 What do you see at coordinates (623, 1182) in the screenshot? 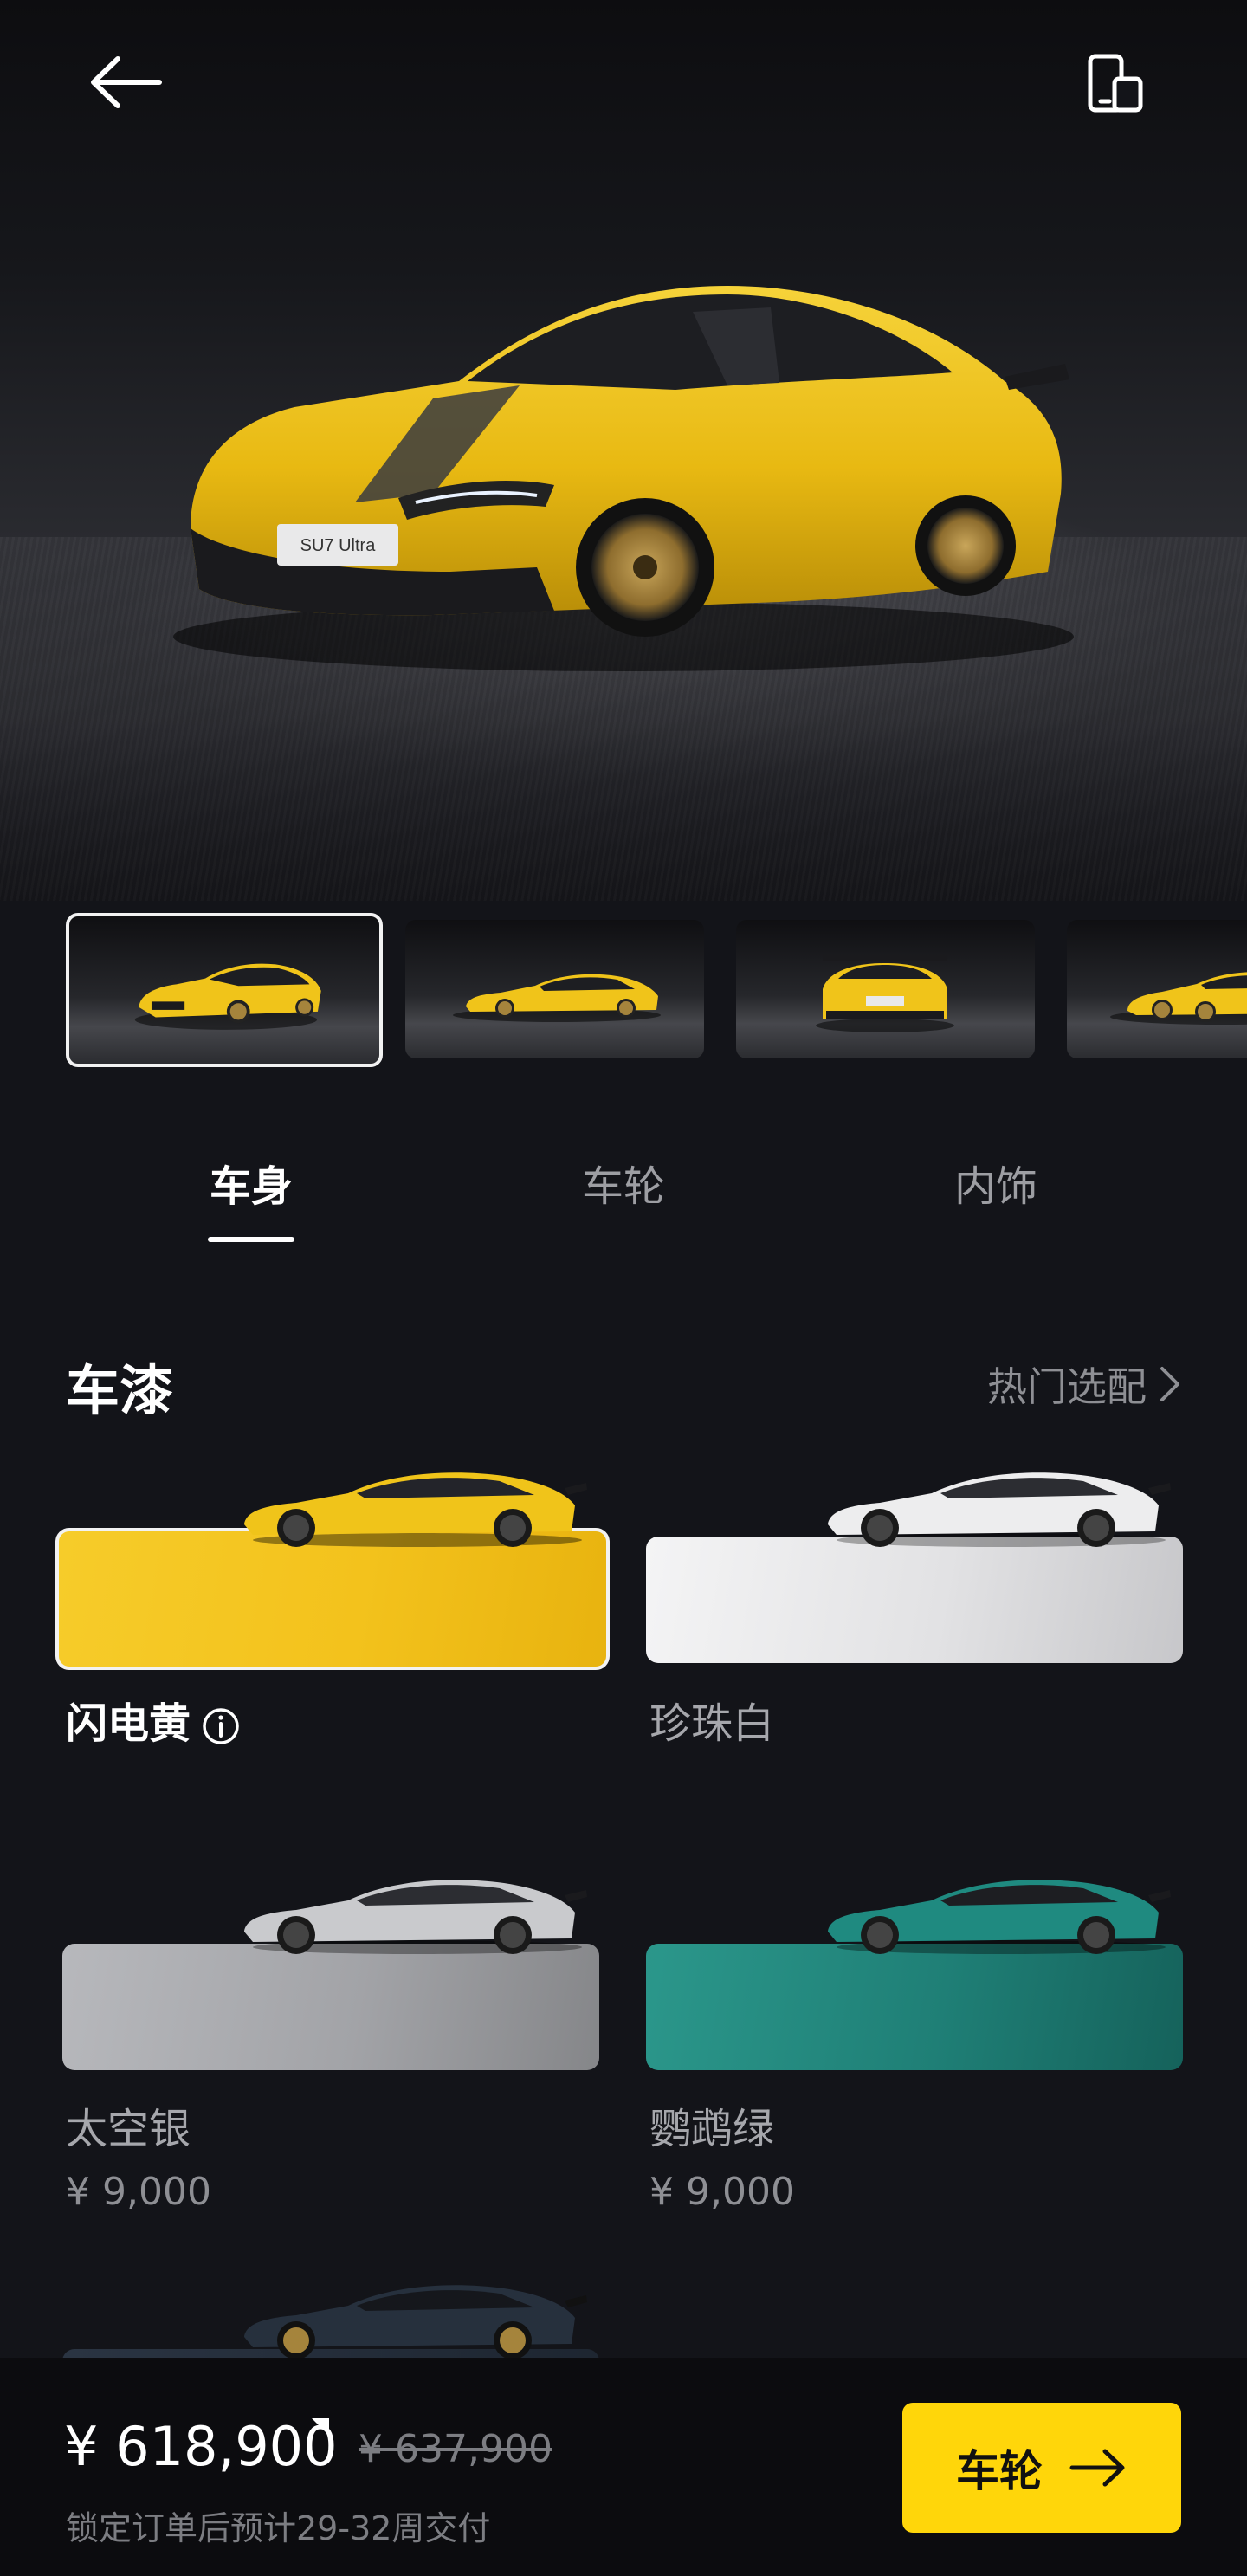
I see `tab-wheels: 车轮` at bounding box center [623, 1182].